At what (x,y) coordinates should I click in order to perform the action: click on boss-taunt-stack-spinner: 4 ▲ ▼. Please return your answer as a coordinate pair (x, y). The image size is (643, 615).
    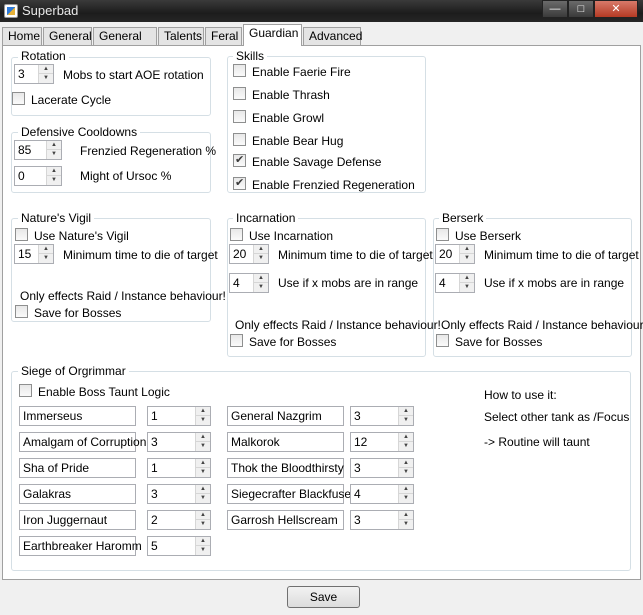
    Looking at the image, I should click on (382, 494).